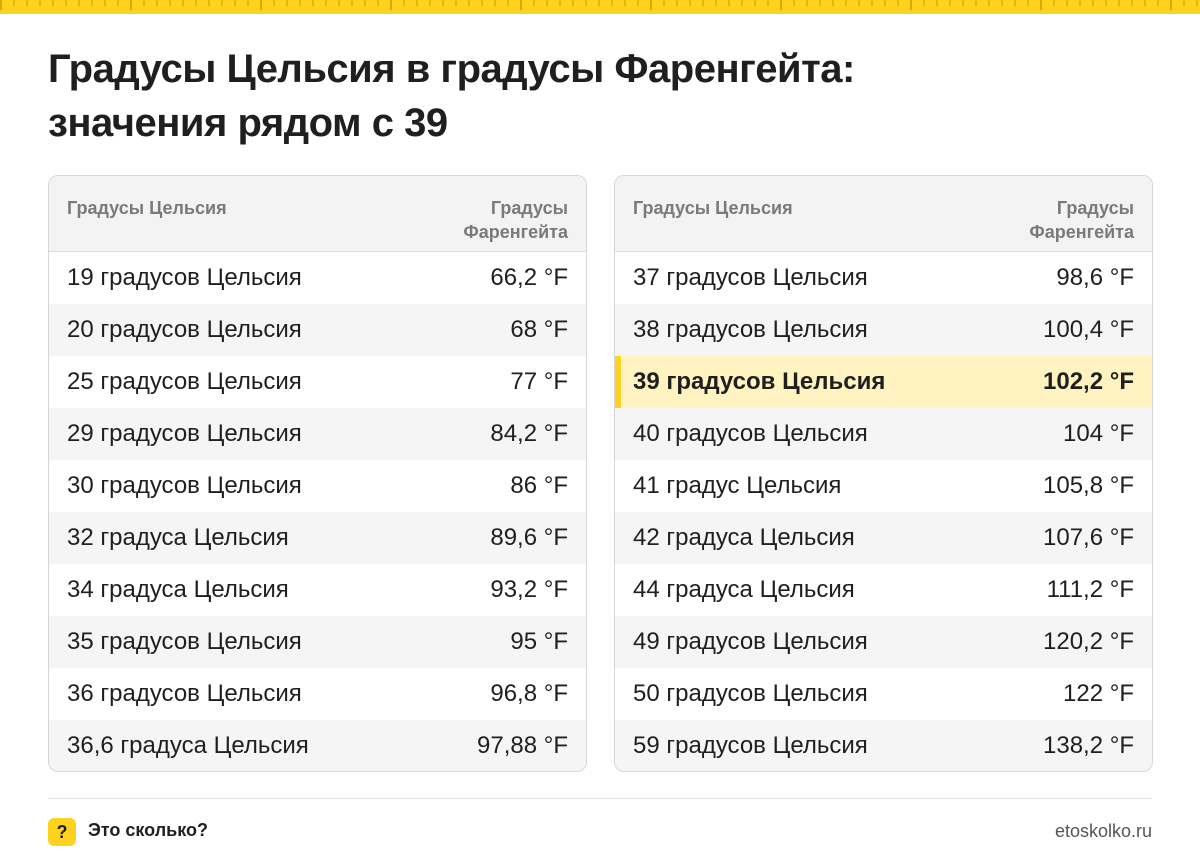 The width and height of the screenshot is (1200, 863). I want to click on celsius-cell: 39 градусов Цельсия, so click(759, 381).